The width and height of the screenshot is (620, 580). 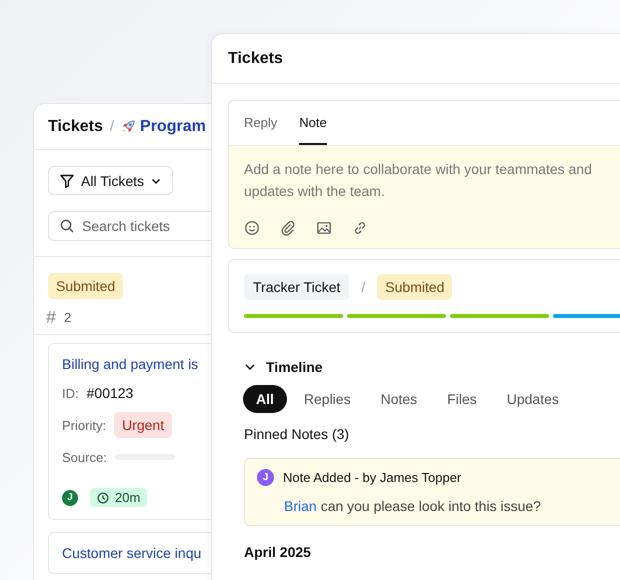 What do you see at coordinates (127, 497) in the screenshot?
I see `age-text: 20m` at bounding box center [127, 497].